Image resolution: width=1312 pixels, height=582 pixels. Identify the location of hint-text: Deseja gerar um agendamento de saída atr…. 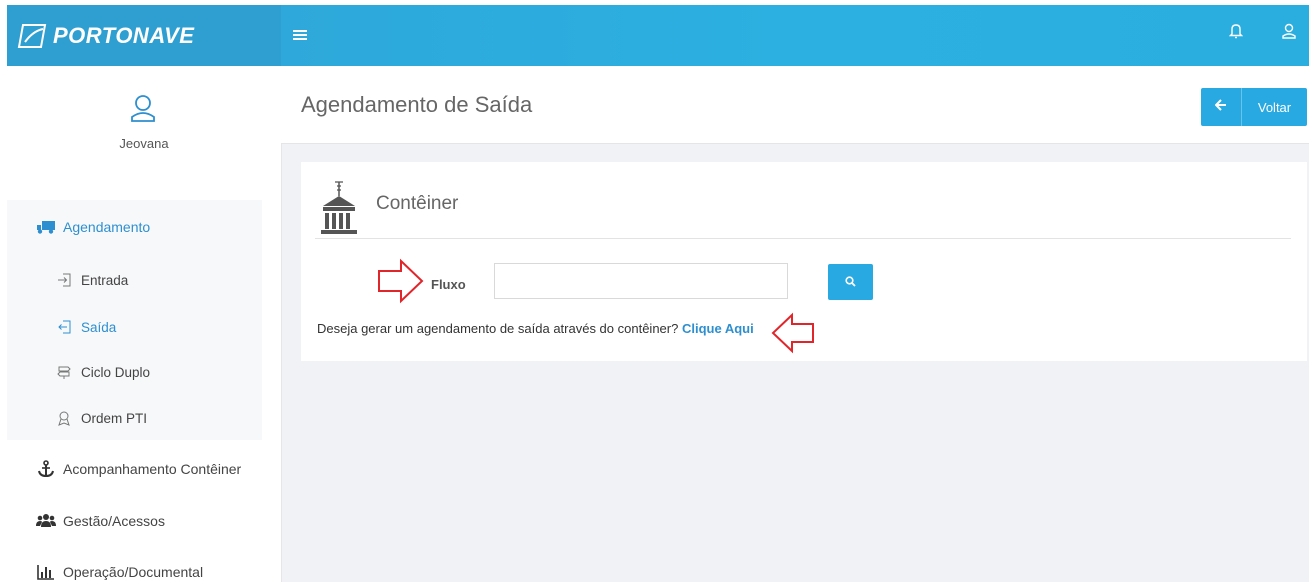
(535, 328).